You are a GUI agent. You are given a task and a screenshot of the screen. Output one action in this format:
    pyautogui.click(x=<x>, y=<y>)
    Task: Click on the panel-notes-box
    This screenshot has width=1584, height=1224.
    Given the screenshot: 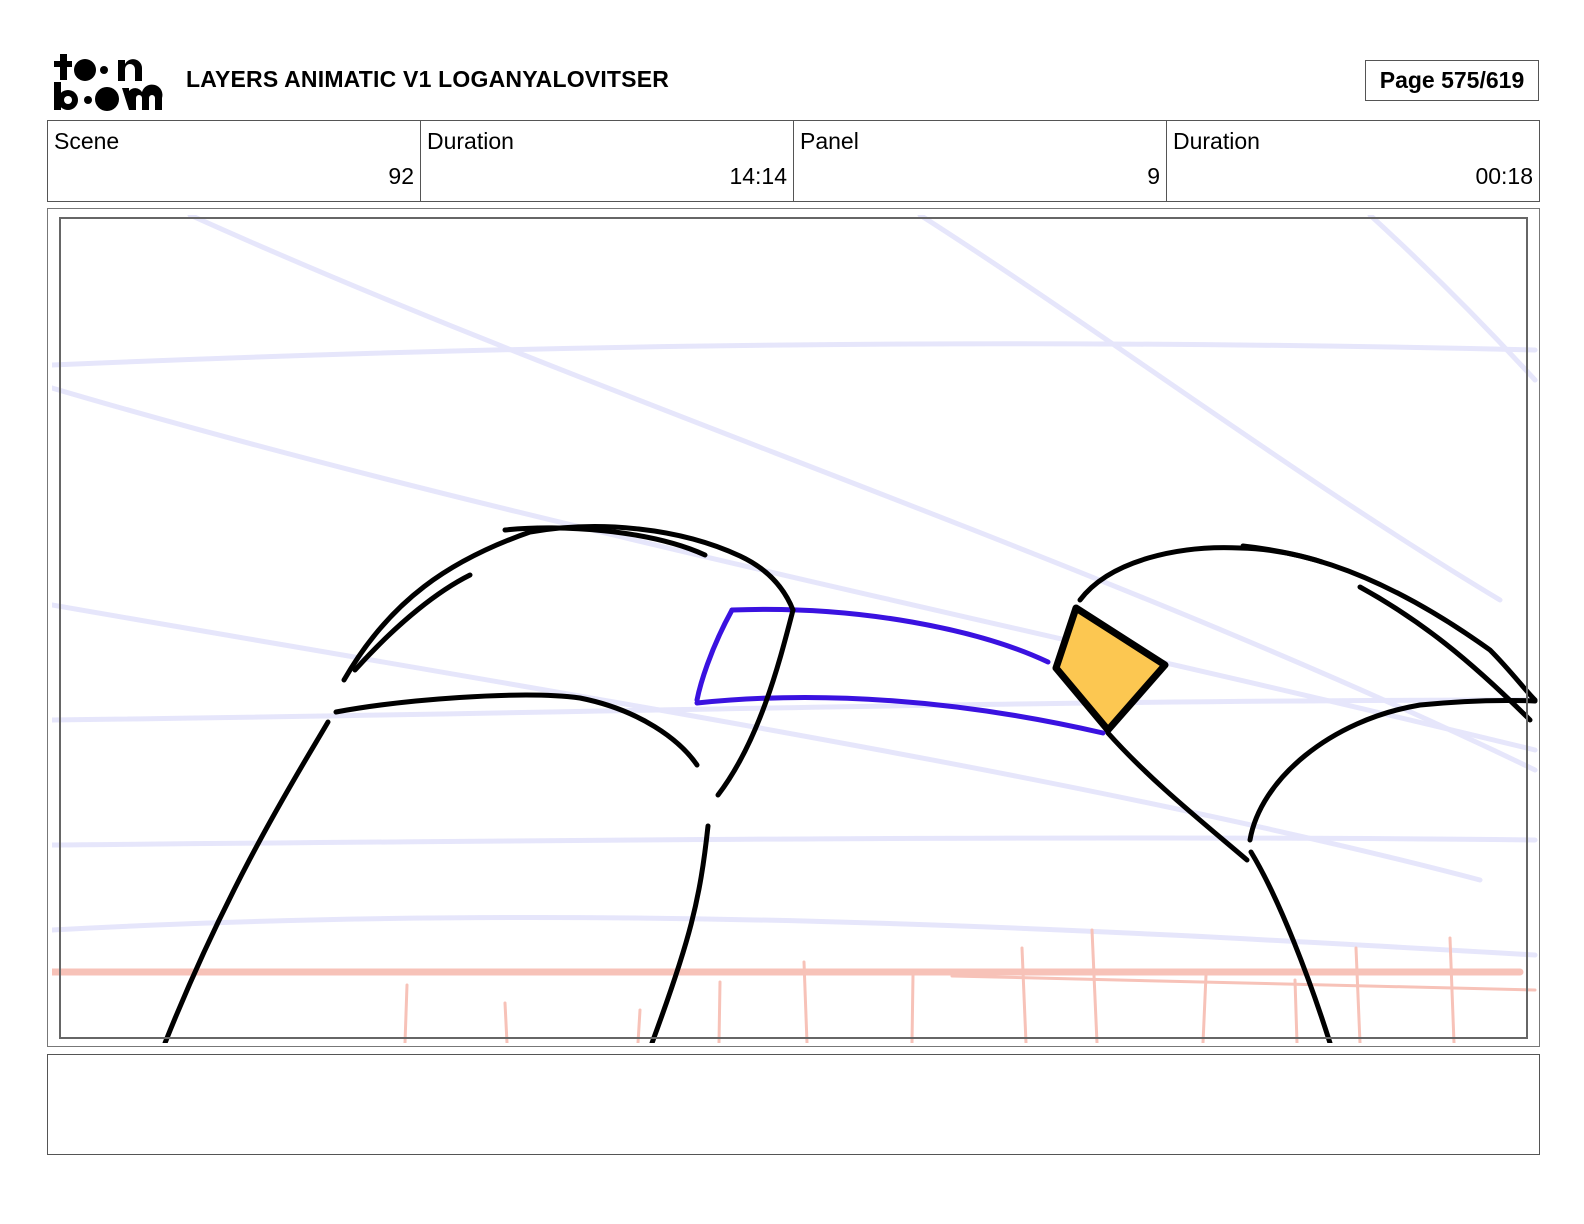 What is the action you would take?
    pyautogui.click(x=793, y=1104)
    